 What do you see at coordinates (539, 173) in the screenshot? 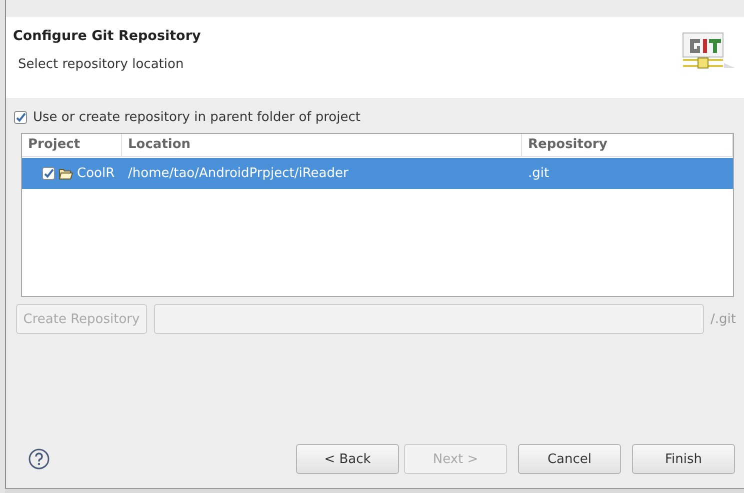
I see `table-cell: .git` at bounding box center [539, 173].